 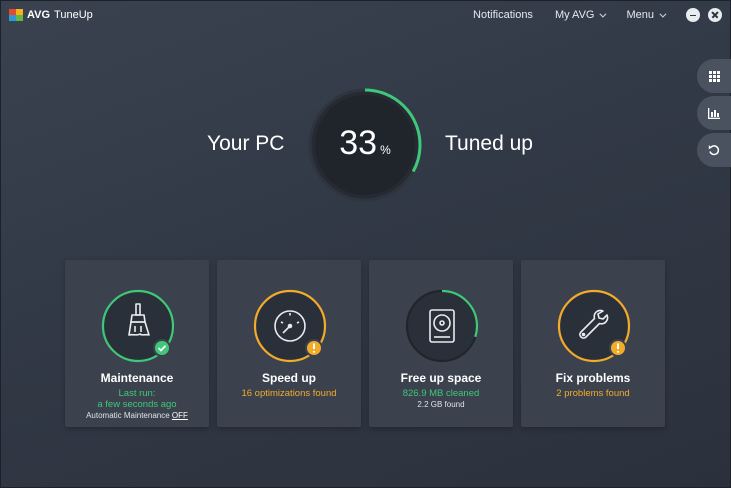 I want to click on my-avg-dropdown: My AVG, so click(x=580, y=15).